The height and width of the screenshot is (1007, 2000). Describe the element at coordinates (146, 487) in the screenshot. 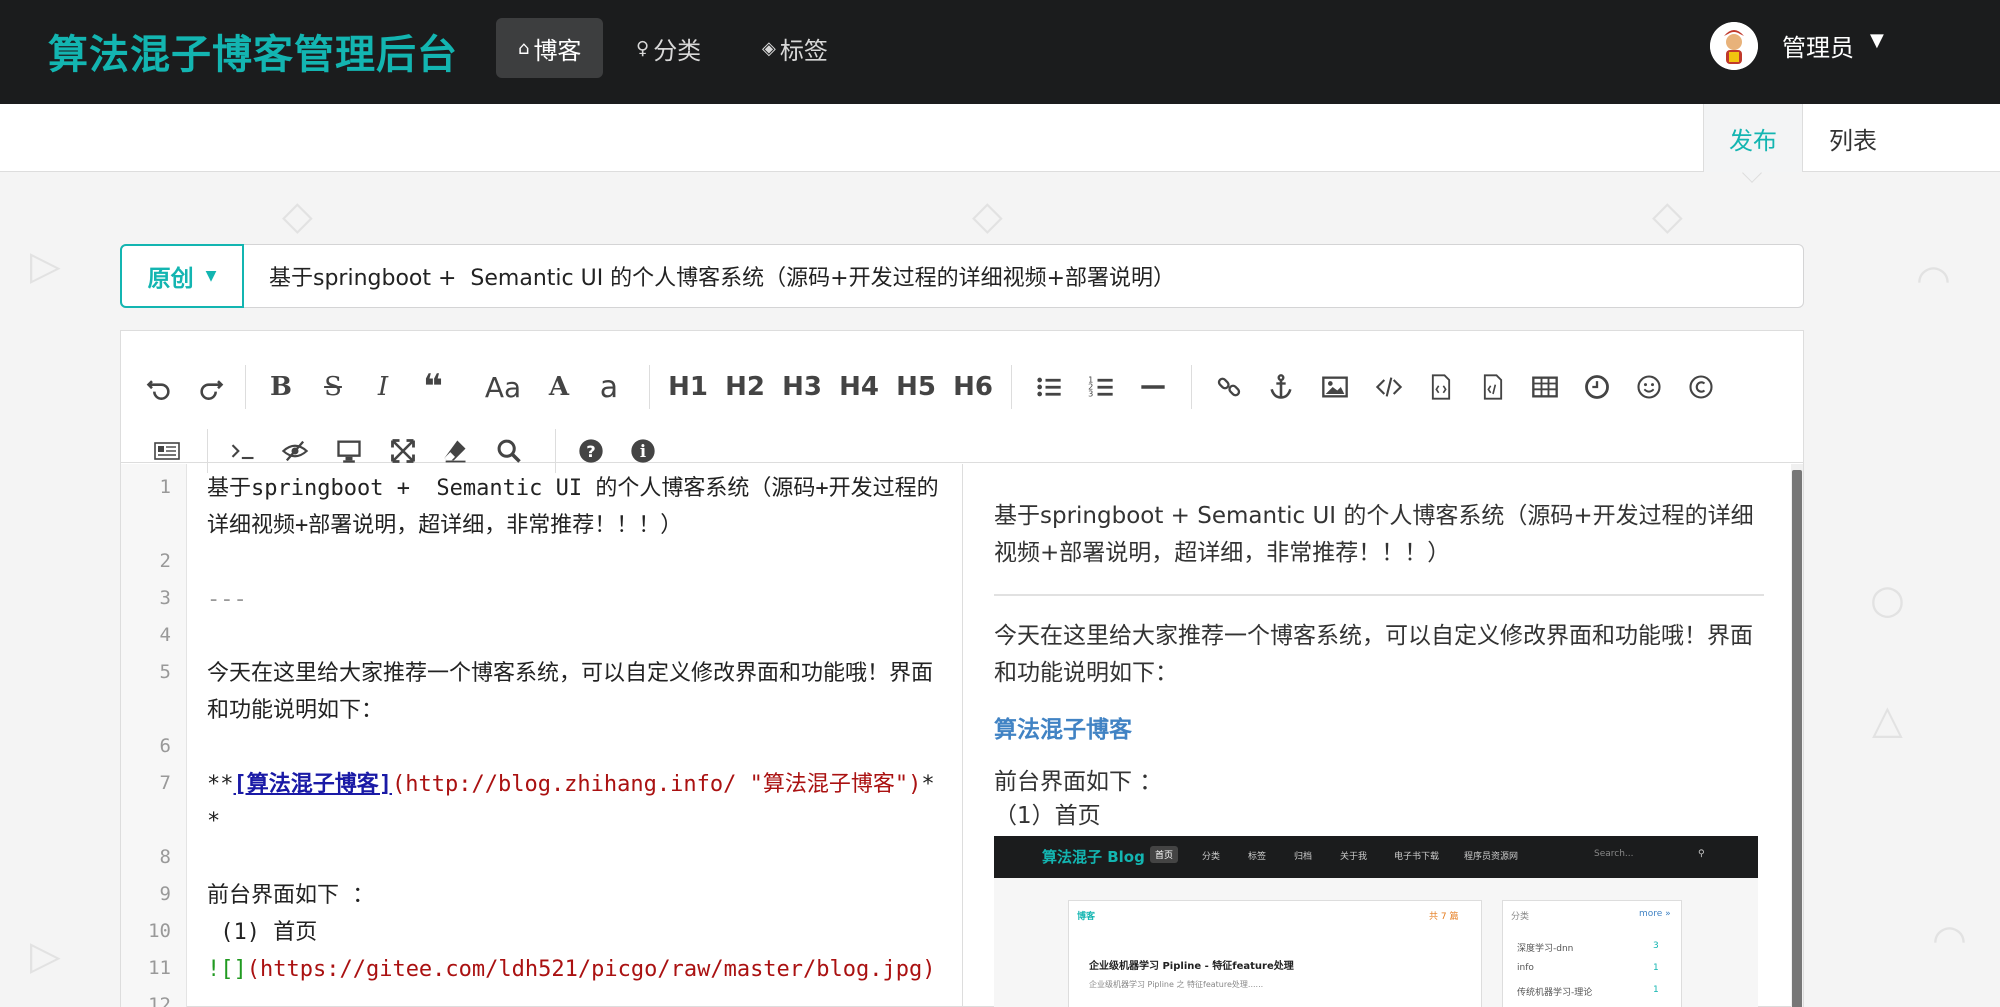

I see `line-number: 1` at that location.